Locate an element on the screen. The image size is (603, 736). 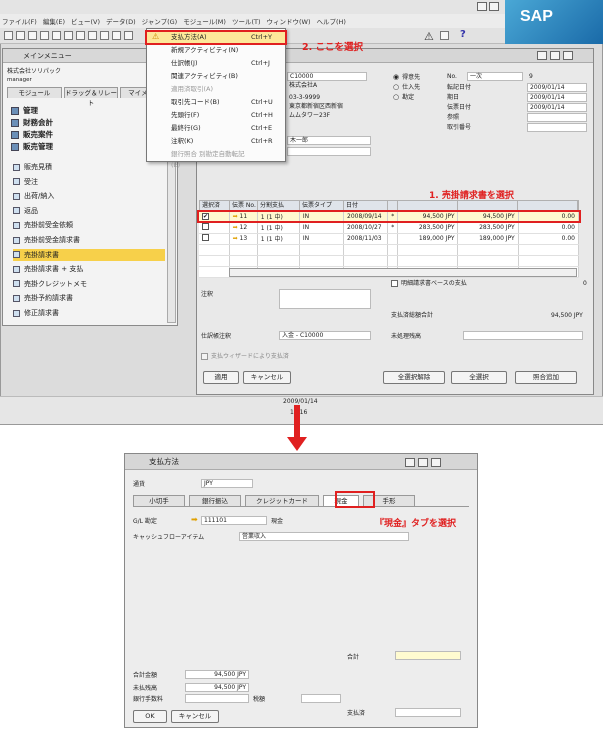
main-menu-tab-0: モジュール is located at coordinates (34, 92).